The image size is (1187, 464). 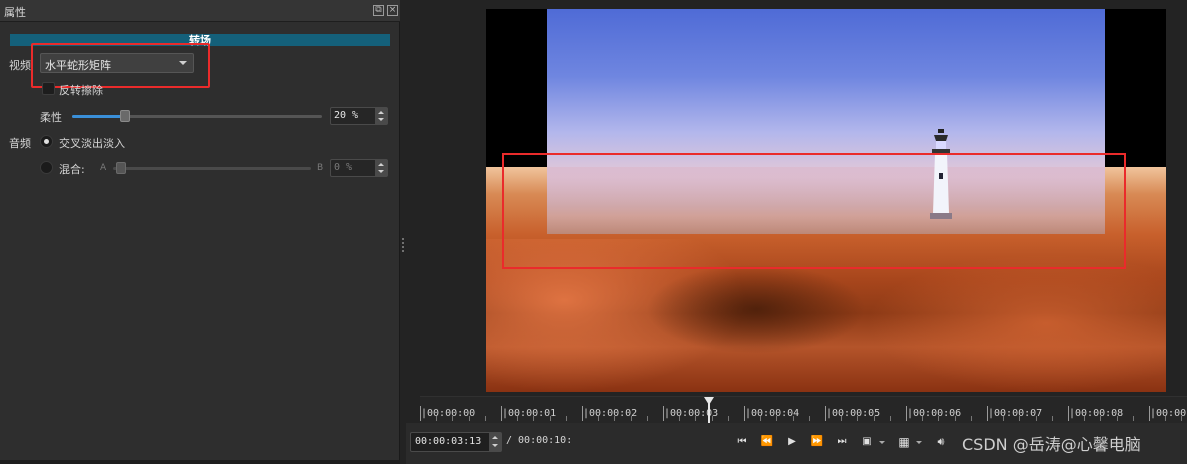 What do you see at coordinates (539, 440) in the screenshot?
I see `duration-timecode: / 00:00:10:` at bounding box center [539, 440].